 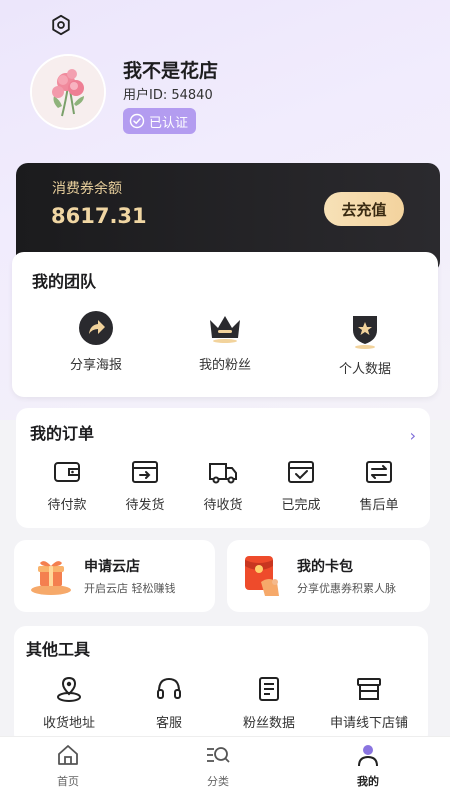 What do you see at coordinates (67, 485) in the screenshot?
I see `order-pending-payment: 待付款` at bounding box center [67, 485].